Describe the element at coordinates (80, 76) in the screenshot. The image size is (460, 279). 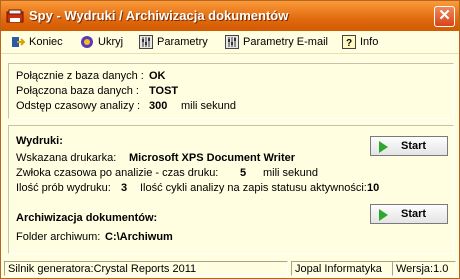
I see `connection-label: Połącznie z baza danych :` at that location.